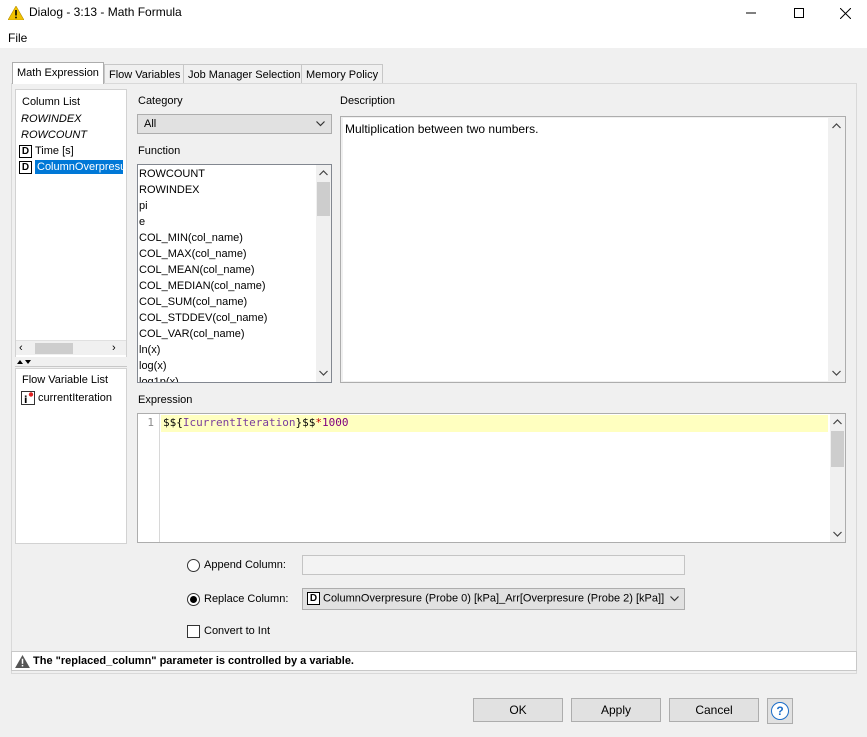 Image resolution: width=867 pixels, height=737 pixels. I want to click on description-label: Description, so click(368, 101).